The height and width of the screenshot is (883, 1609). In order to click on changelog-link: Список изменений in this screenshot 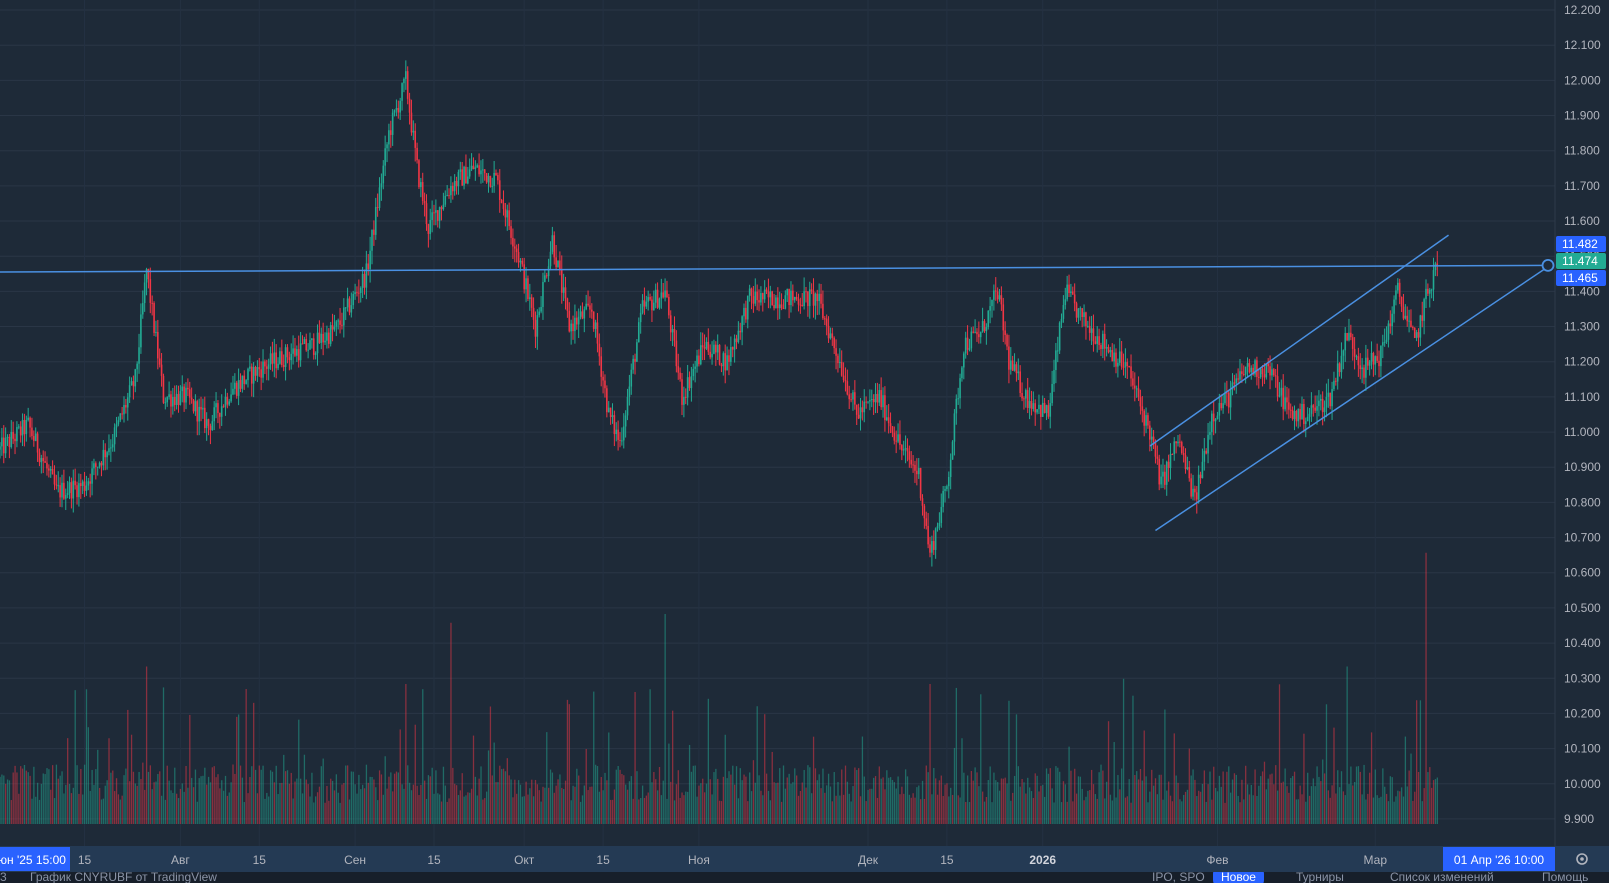, I will do `click(1442, 877)`.